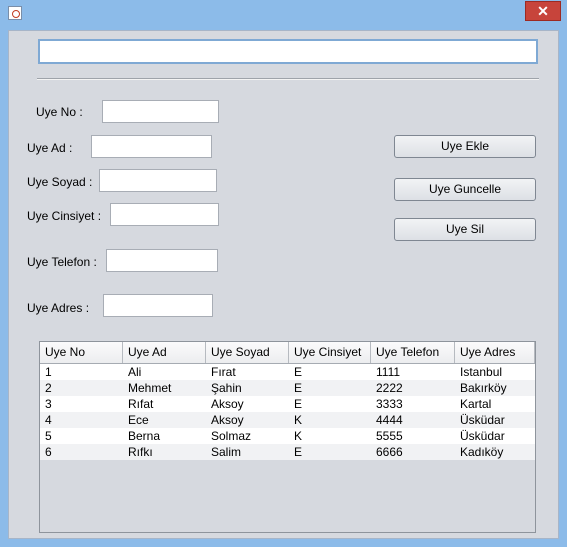  Describe the element at coordinates (288, 79) in the screenshot. I see `separator` at that location.